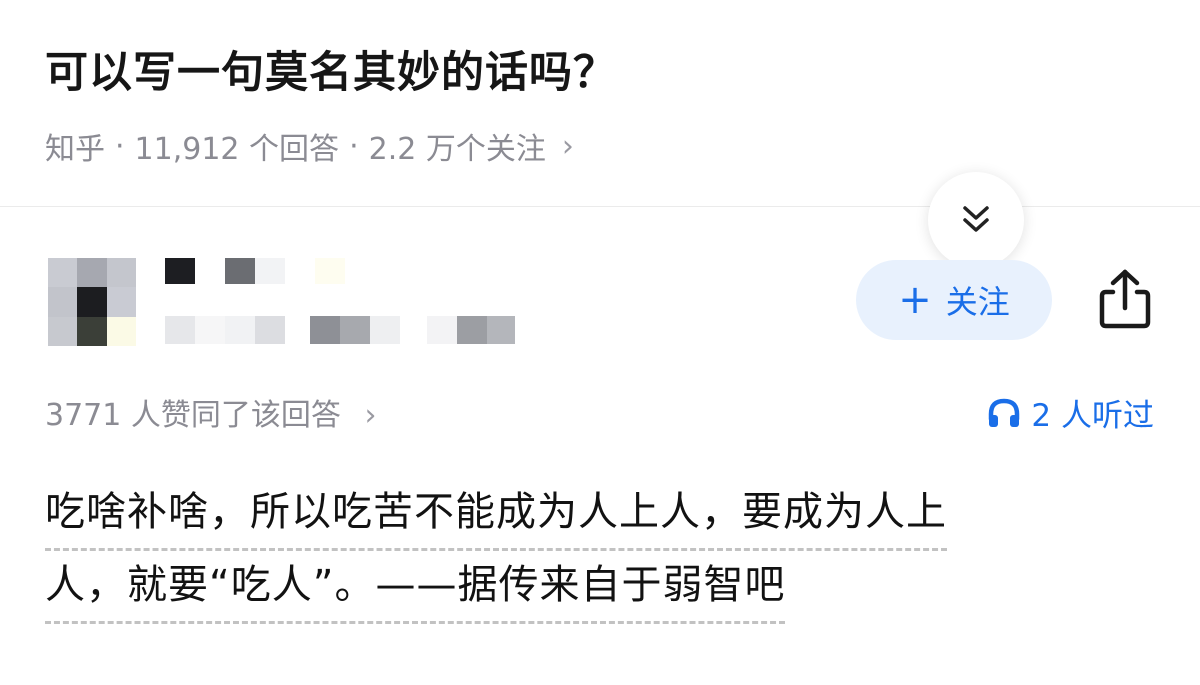 This screenshot has height=685, width=1200. What do you see at coordinates (237, 149) in the screenshot?
I see `answers-count: 11,912 个回答` at bounding box center [237, 149].